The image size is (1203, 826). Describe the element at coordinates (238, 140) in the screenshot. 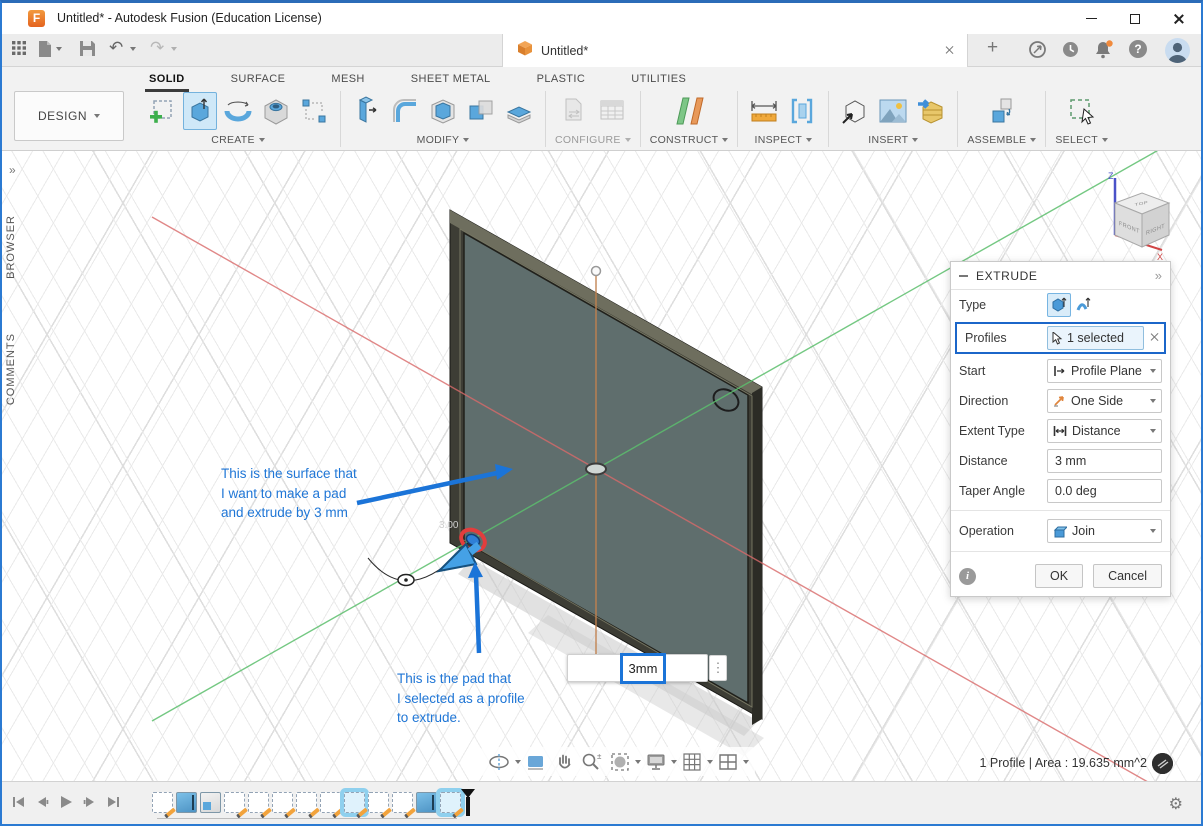

I see `group-label-create: CREATE` at that location.